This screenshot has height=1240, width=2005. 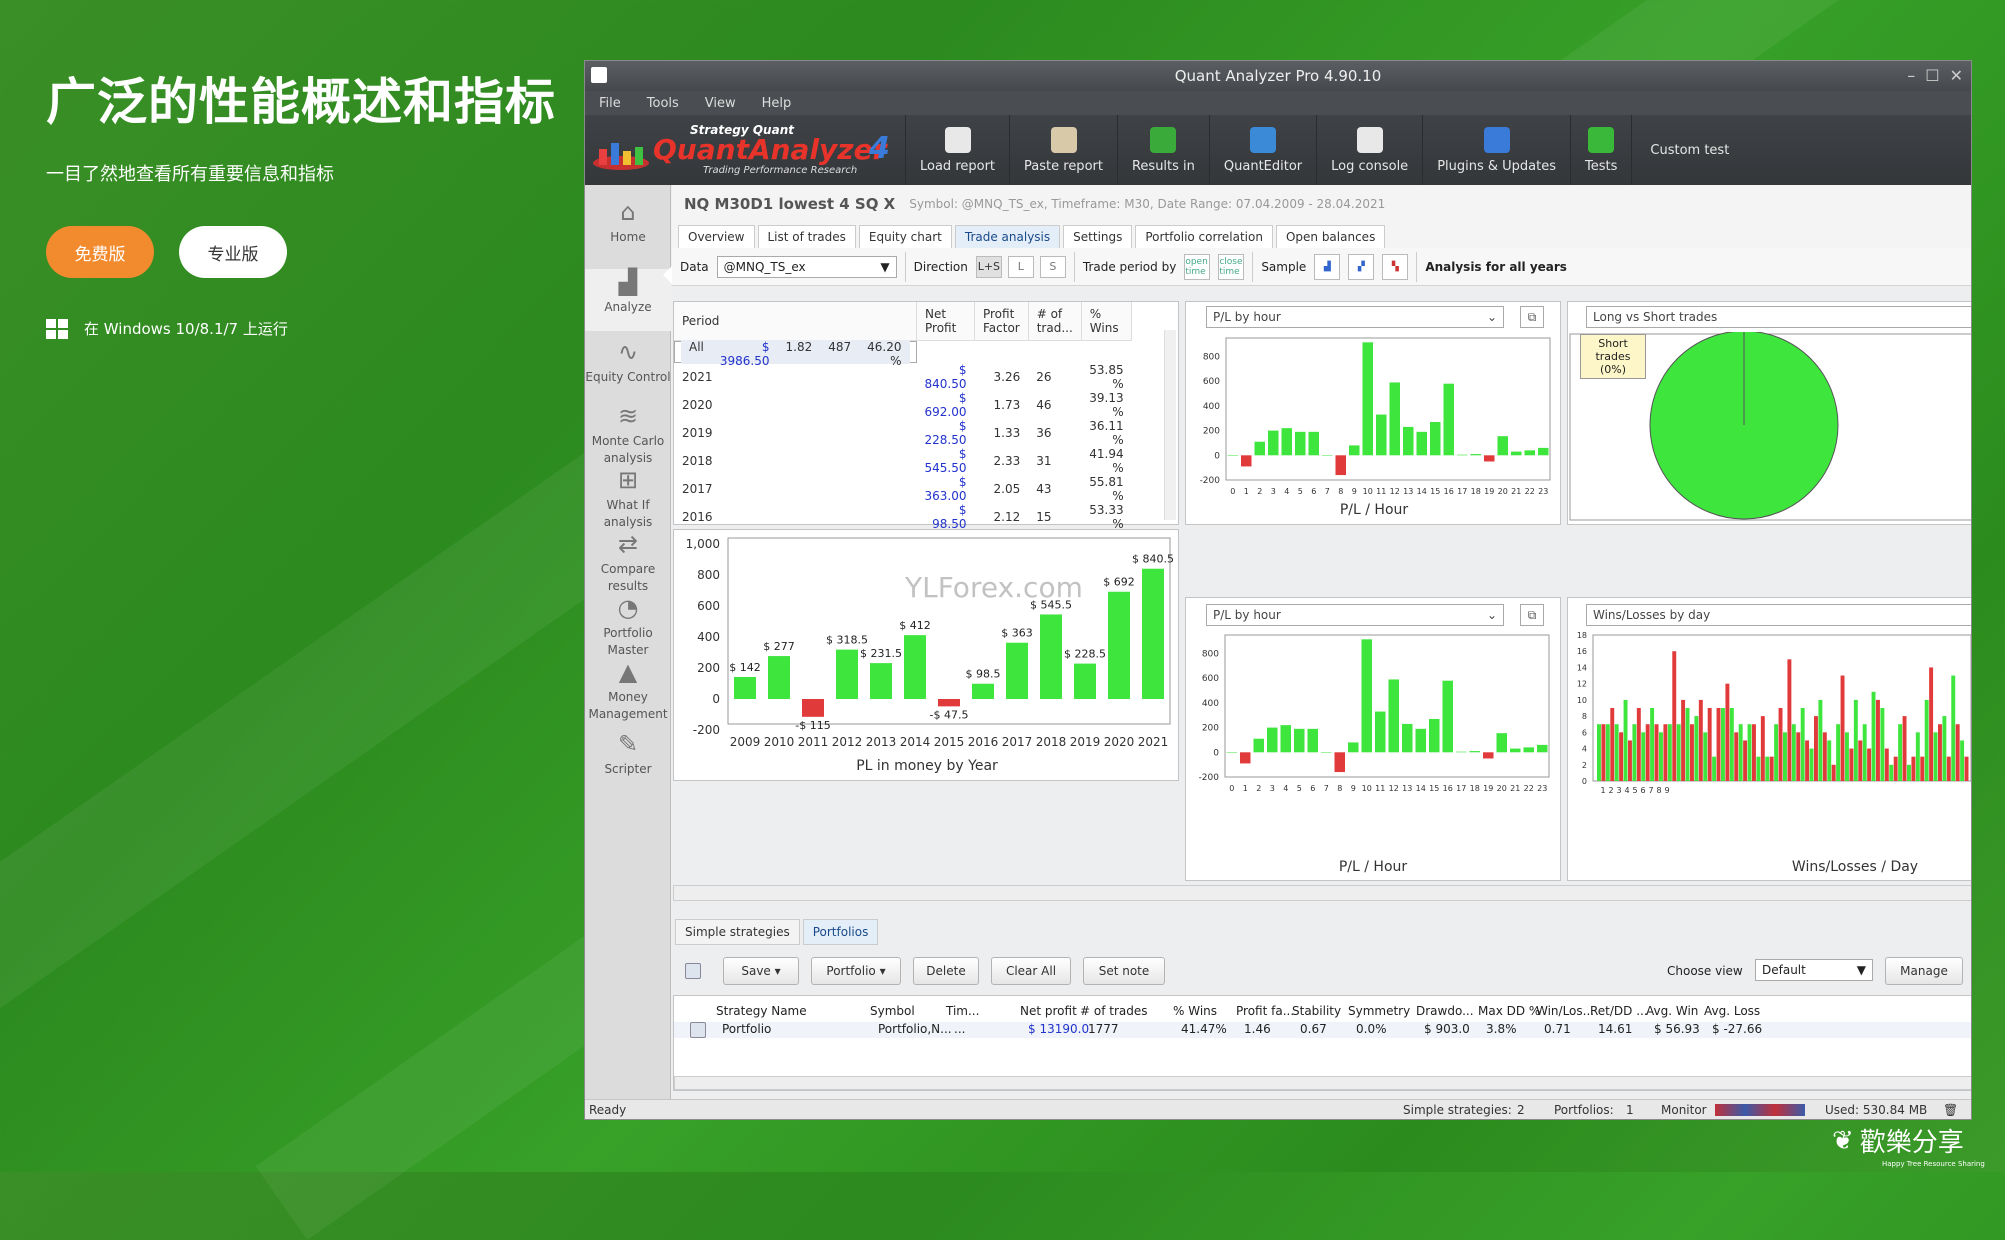 I want to click on menu-help: Help, so click(x=777, y=103).